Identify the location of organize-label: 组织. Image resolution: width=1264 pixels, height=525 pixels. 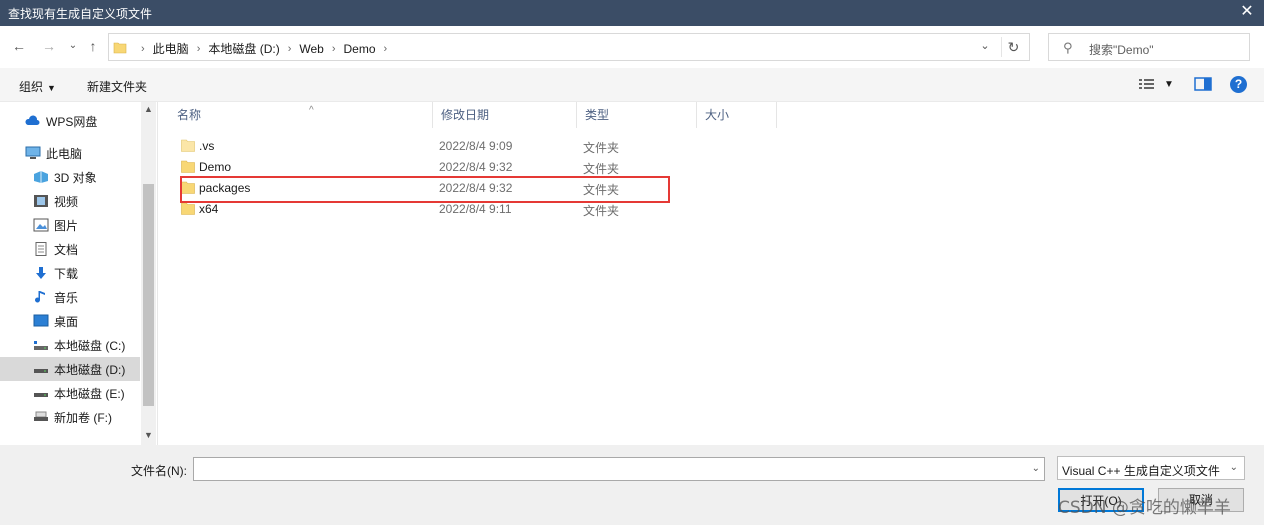
(31, 87).